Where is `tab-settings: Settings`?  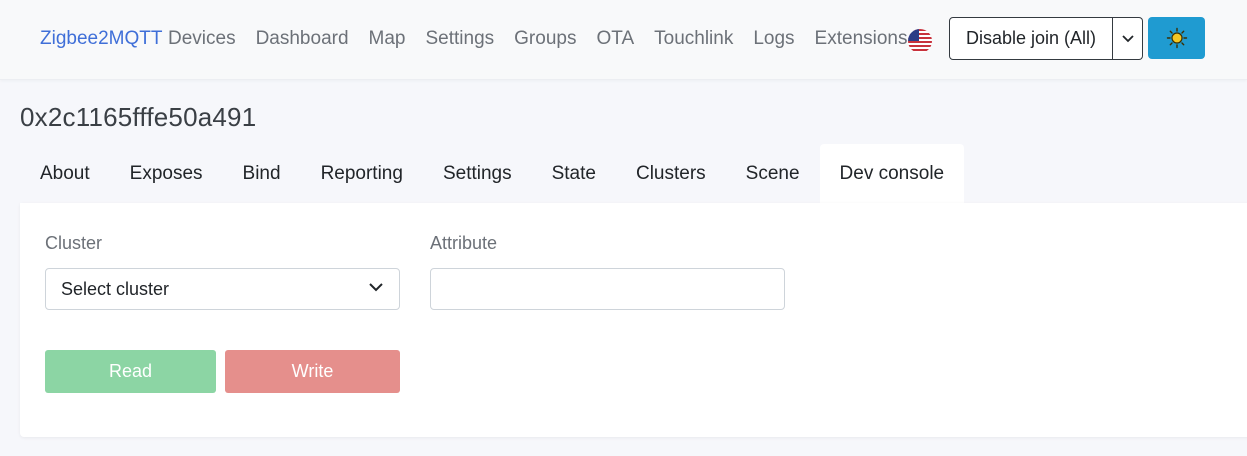
tab-settings: Settings is located at coordinates (477, 173).